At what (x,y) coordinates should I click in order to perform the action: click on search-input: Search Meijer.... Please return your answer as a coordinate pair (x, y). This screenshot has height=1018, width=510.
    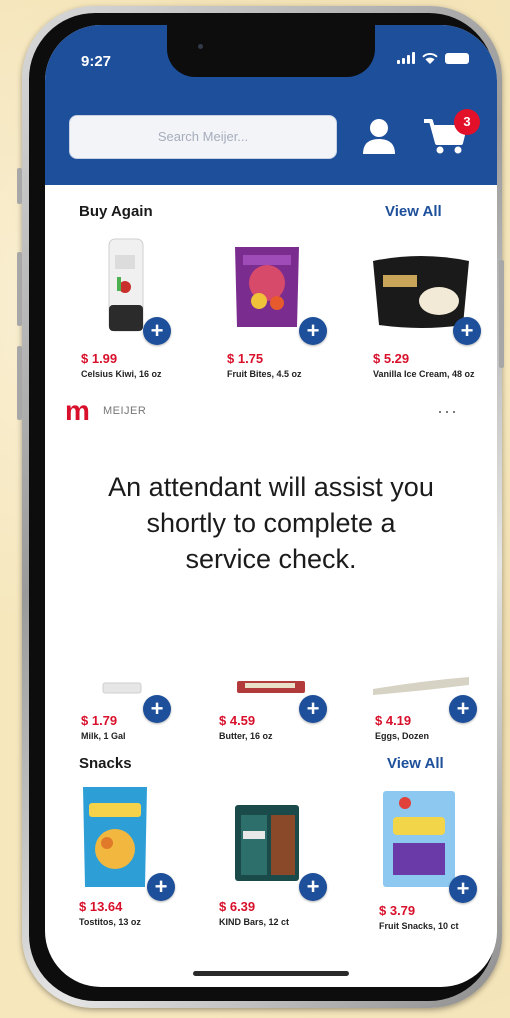
    Looking at the image, I should click on (203, 137).